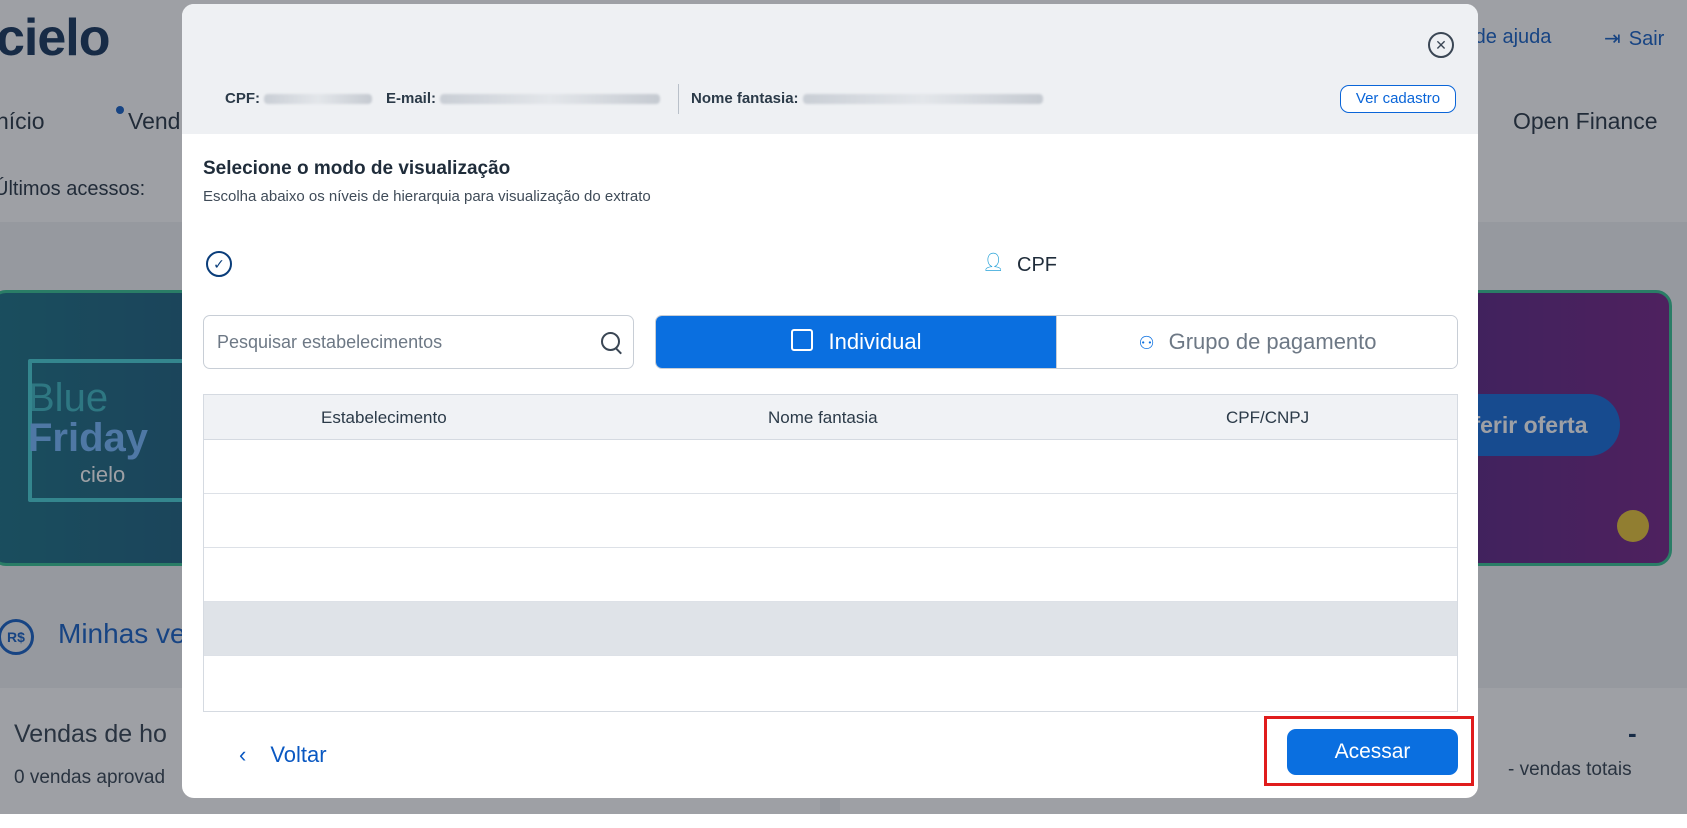 Image resolution: width=1687 pixels, height=828 pixels. Describe the element at coordinates (243, 754) in the screenshot. I see `chevron-left-icon: ‹` at that location.